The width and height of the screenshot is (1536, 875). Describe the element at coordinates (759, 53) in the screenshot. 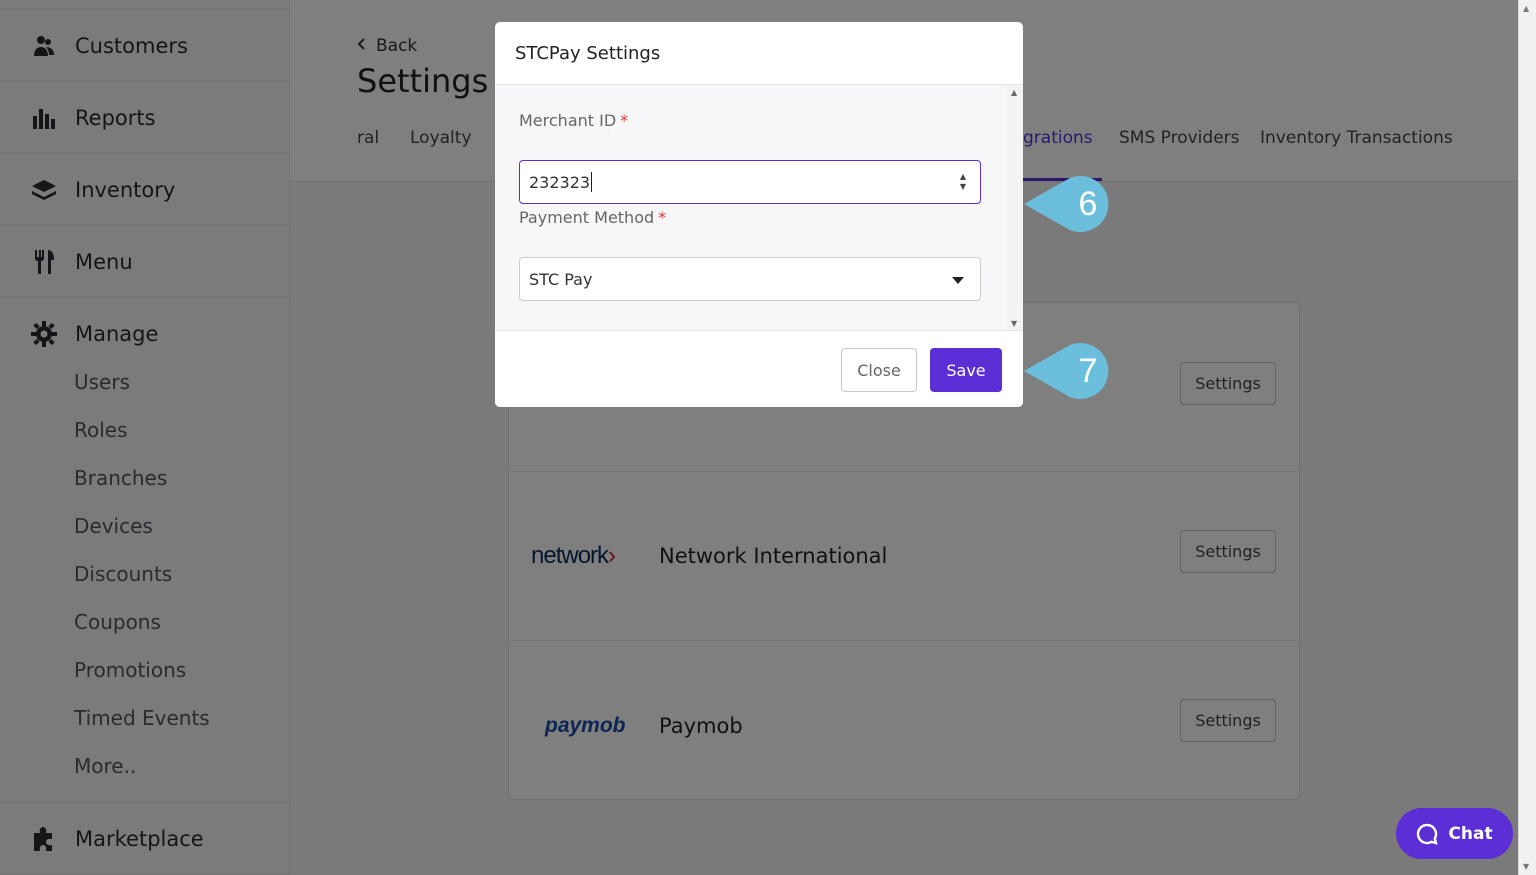

I see `modal-title: STCPay Settings` at that location.